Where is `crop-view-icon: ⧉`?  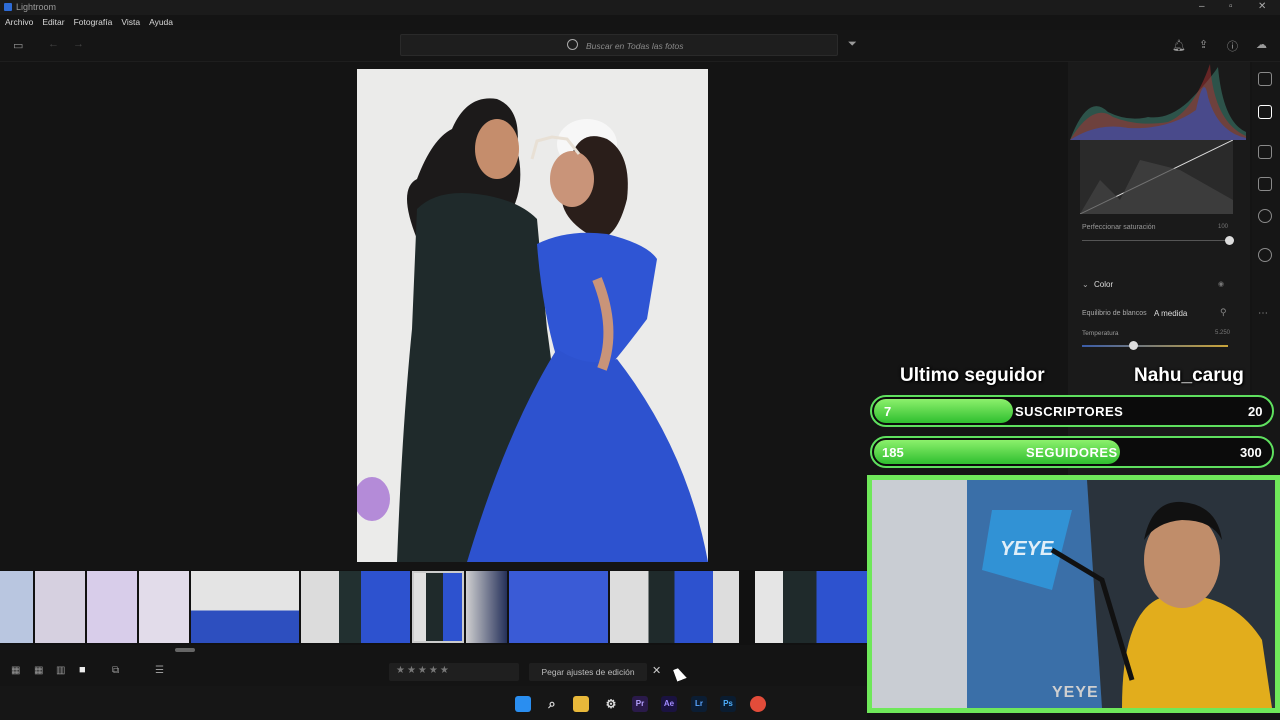
crop-view-icon: ⧉ is located at coordinates (115, 670).